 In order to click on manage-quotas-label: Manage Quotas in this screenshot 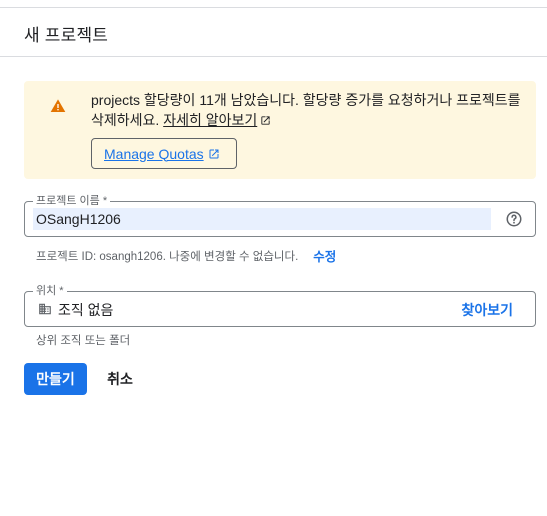, I will do `click(154, 153)`.